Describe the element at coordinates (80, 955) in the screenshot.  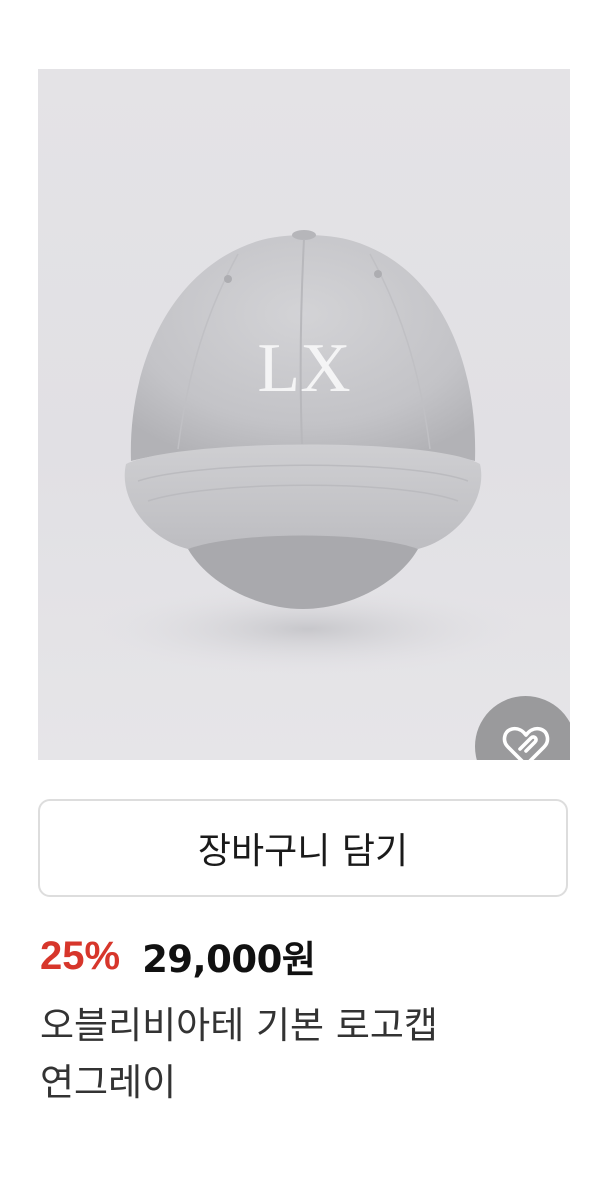
I see `discount-rate: 25%` at that location.